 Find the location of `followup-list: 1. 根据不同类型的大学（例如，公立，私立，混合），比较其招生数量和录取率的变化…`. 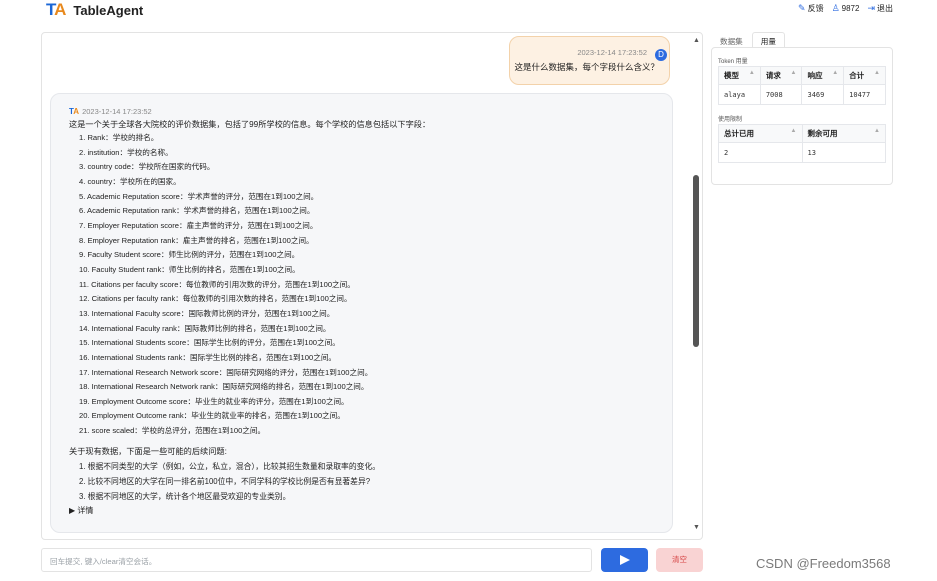

followup-list: 1. 根据不同类型的大学（例如，公立，私立，混合），比较其招生数量和录取率的变化… is located at coordinates (366, 481).